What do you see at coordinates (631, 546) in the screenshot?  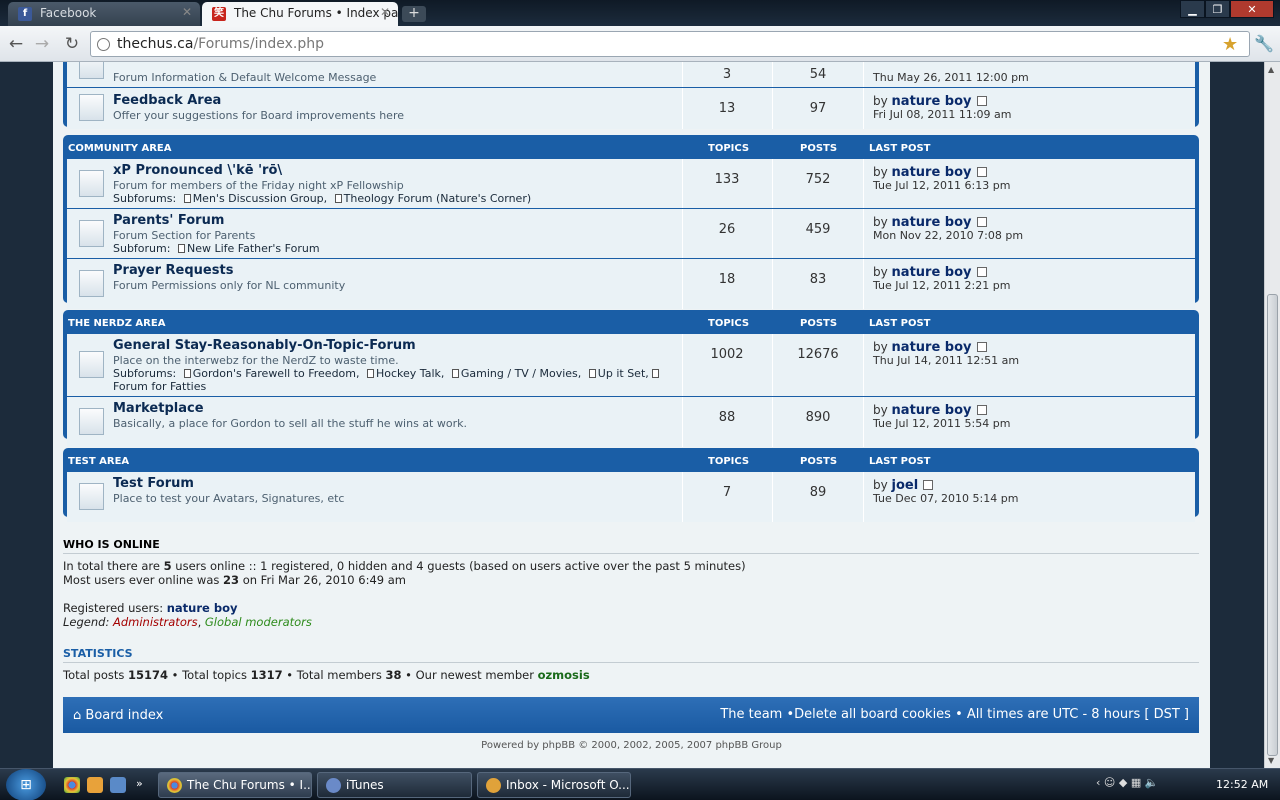 I see `online-heading-link: WHO IS ONLINE` at bounding box center [631, 546].